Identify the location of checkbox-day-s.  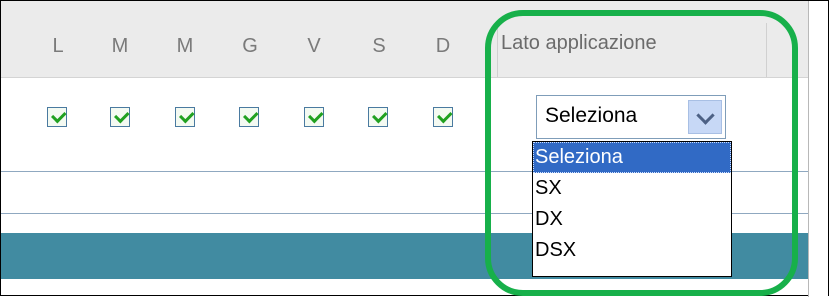
(378, 117).